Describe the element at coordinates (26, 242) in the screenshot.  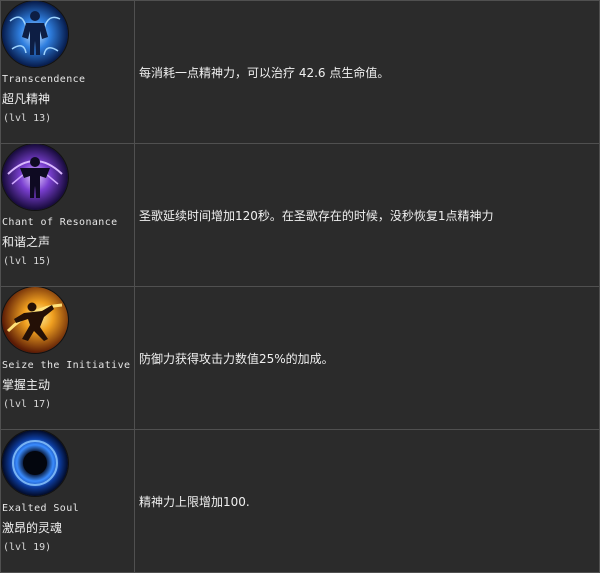
I see `skill-name-cn: 和谐之声` at that location.